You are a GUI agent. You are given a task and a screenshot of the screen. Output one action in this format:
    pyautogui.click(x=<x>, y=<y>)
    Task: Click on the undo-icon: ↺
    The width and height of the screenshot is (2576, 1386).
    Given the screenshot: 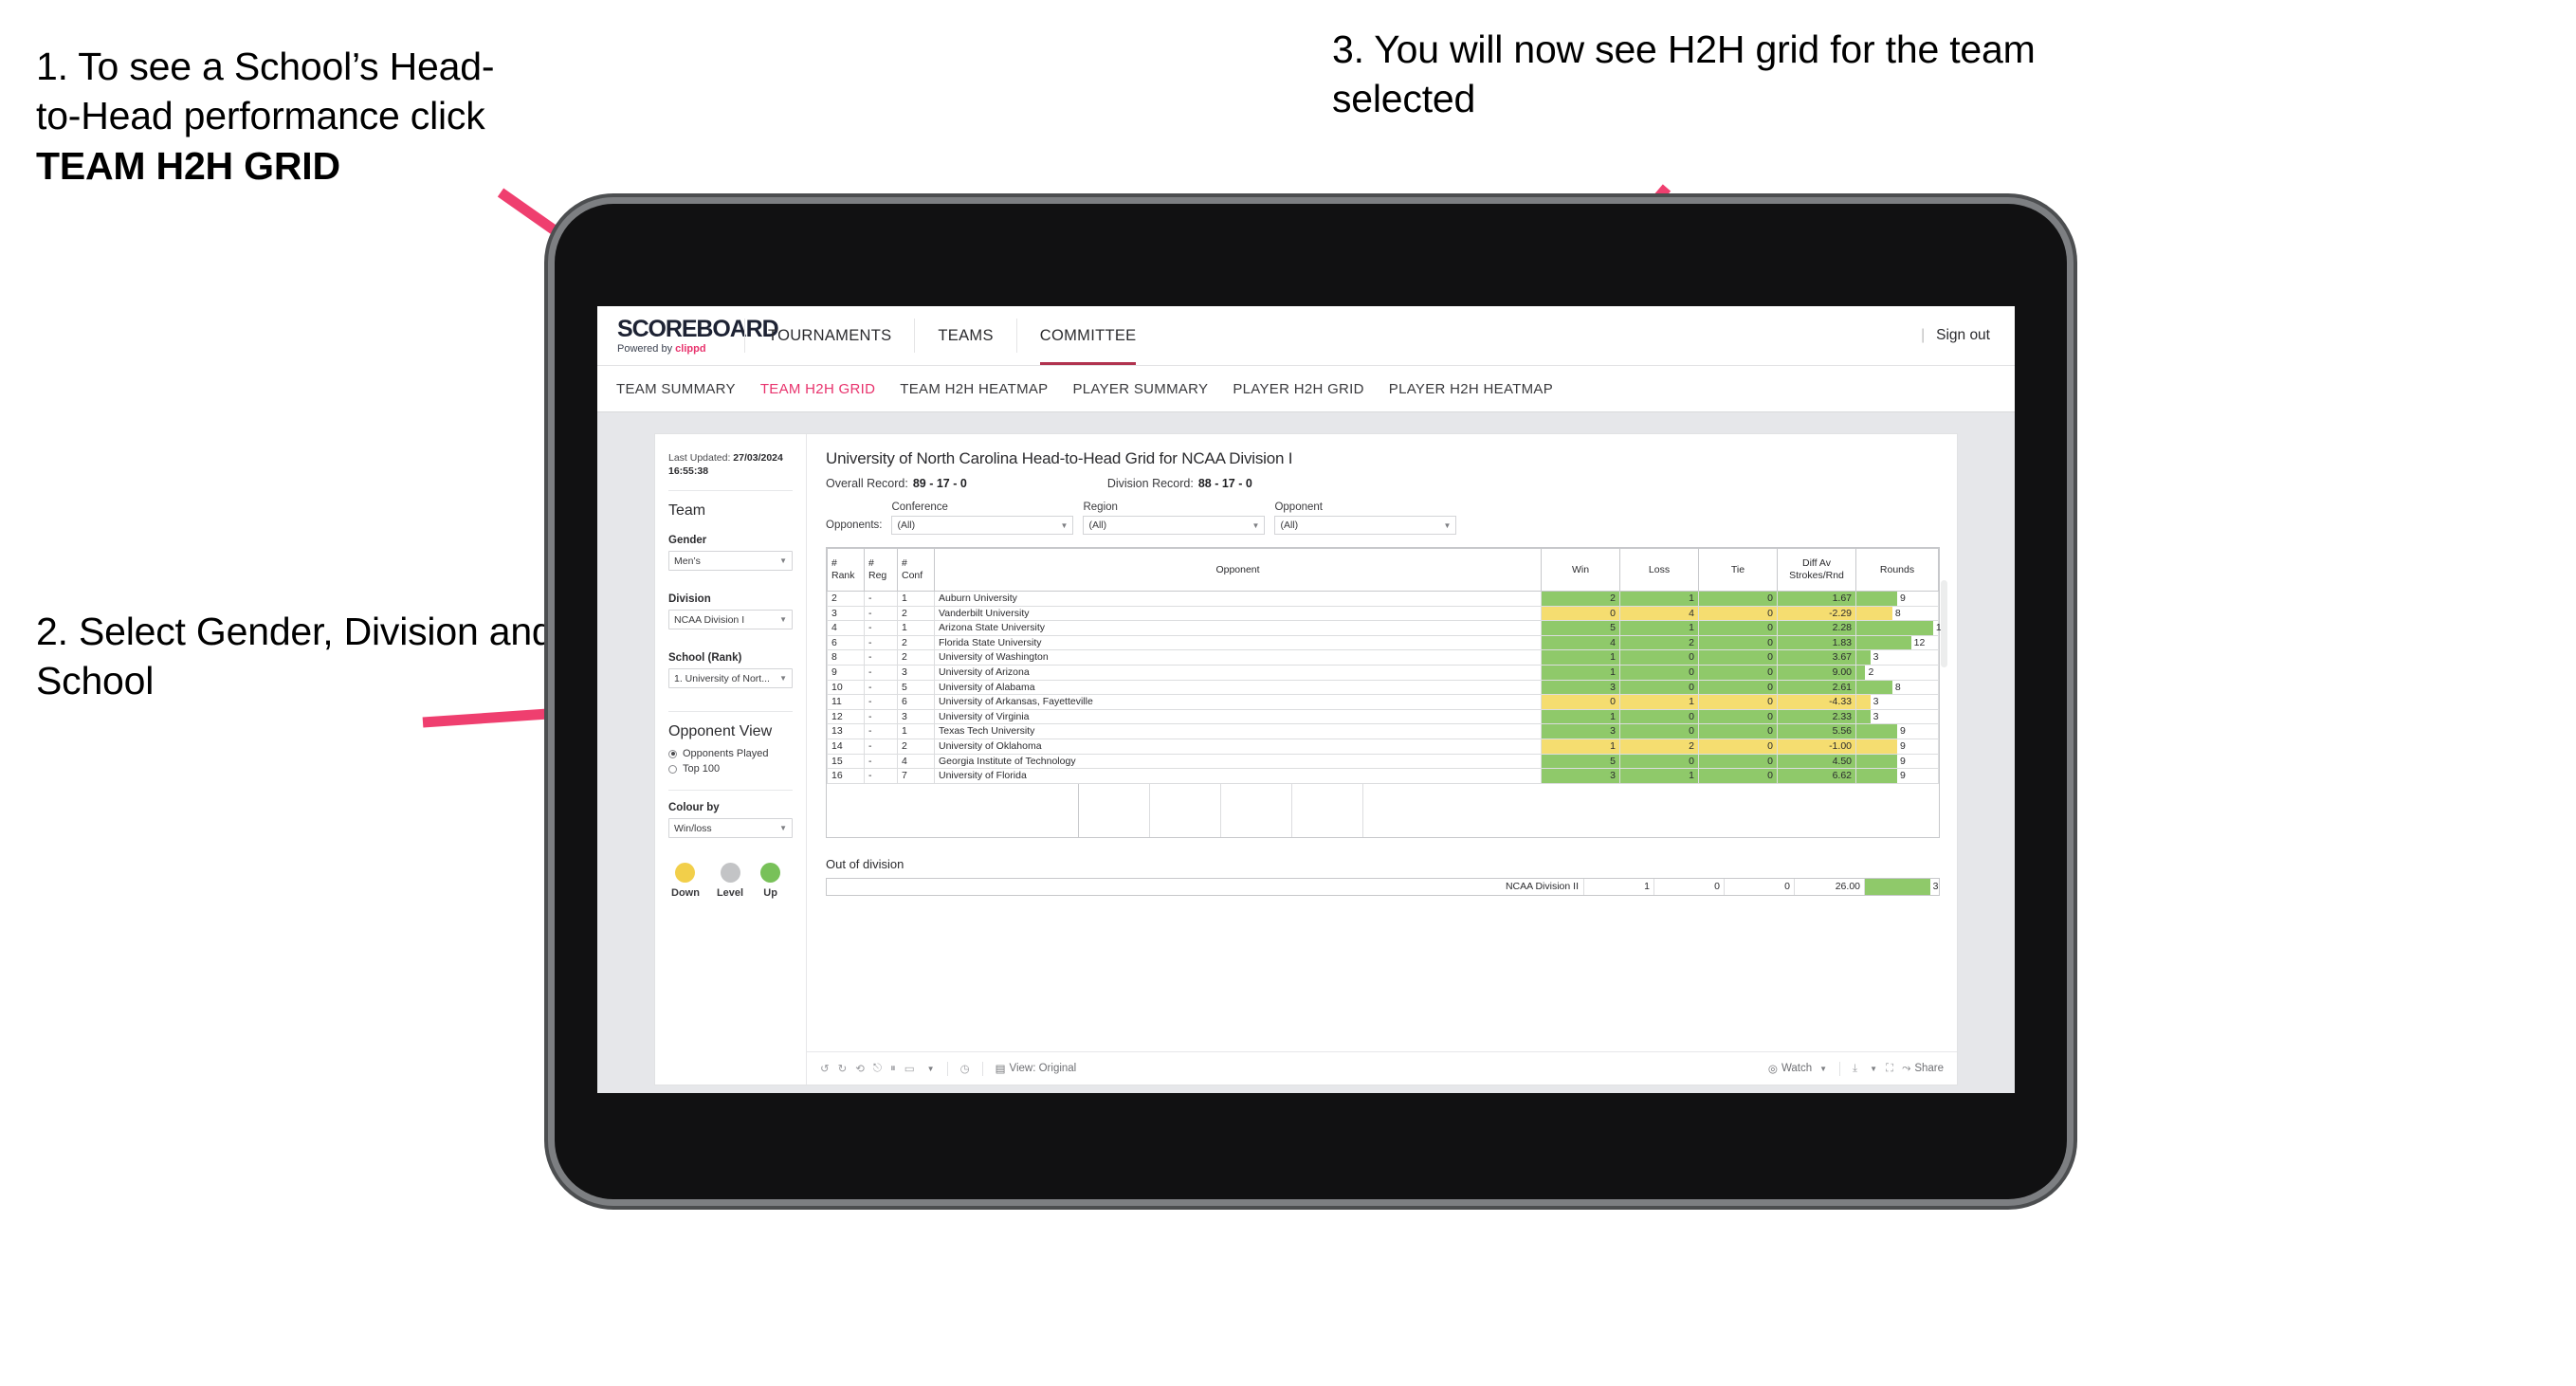 What is the action you would take?
    pyautogui.click(x=825, y=1068)
    